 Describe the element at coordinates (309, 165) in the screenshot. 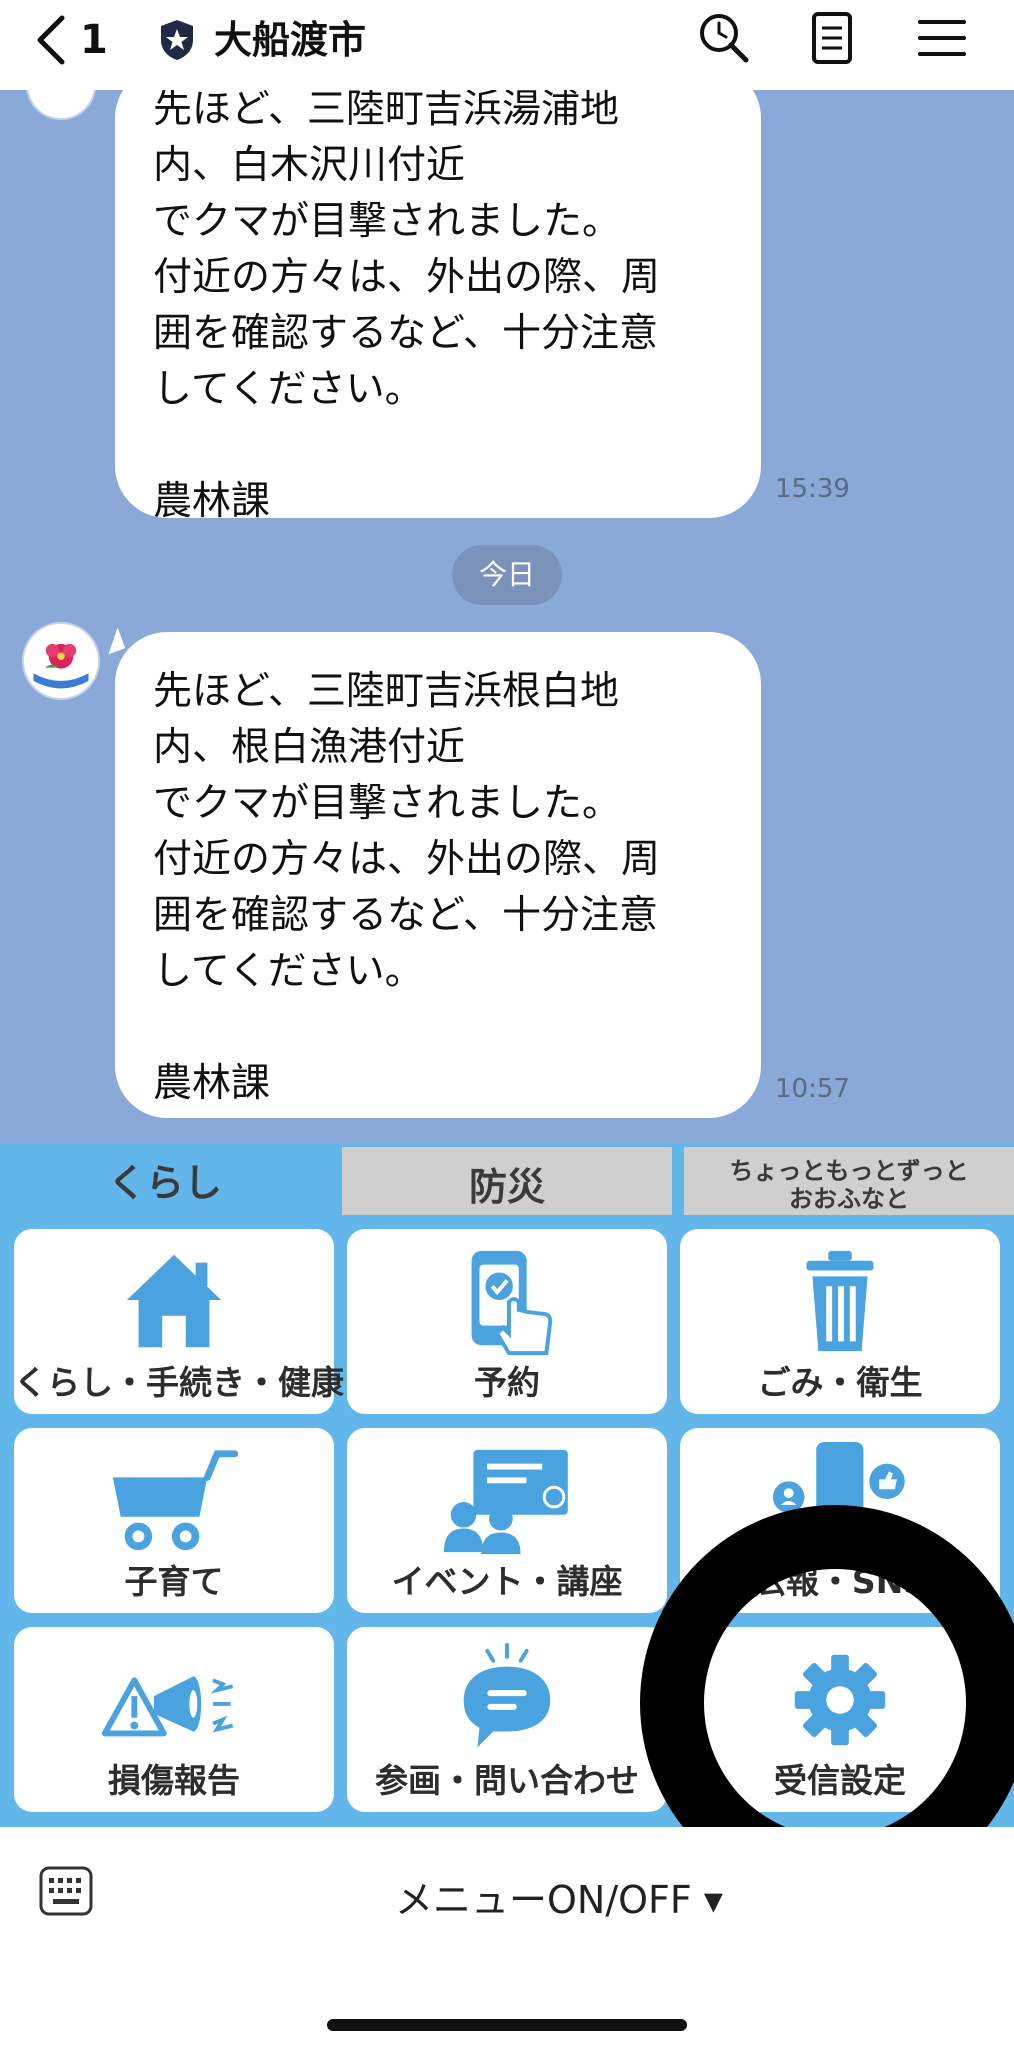

I see `message-line: 内、白木沢川付近` at that location.